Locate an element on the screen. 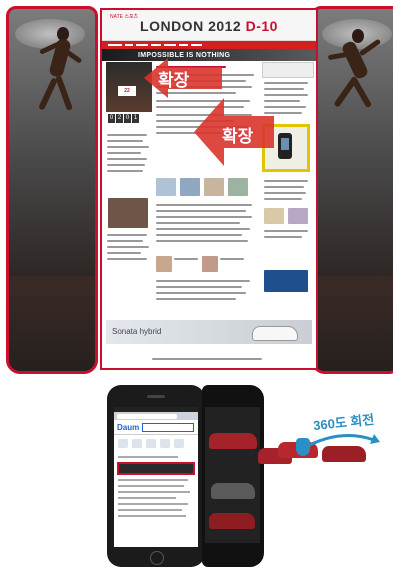 This screenshot has width=393, height=572. daum-search-header: Daum is located at coordinates (156, 427).